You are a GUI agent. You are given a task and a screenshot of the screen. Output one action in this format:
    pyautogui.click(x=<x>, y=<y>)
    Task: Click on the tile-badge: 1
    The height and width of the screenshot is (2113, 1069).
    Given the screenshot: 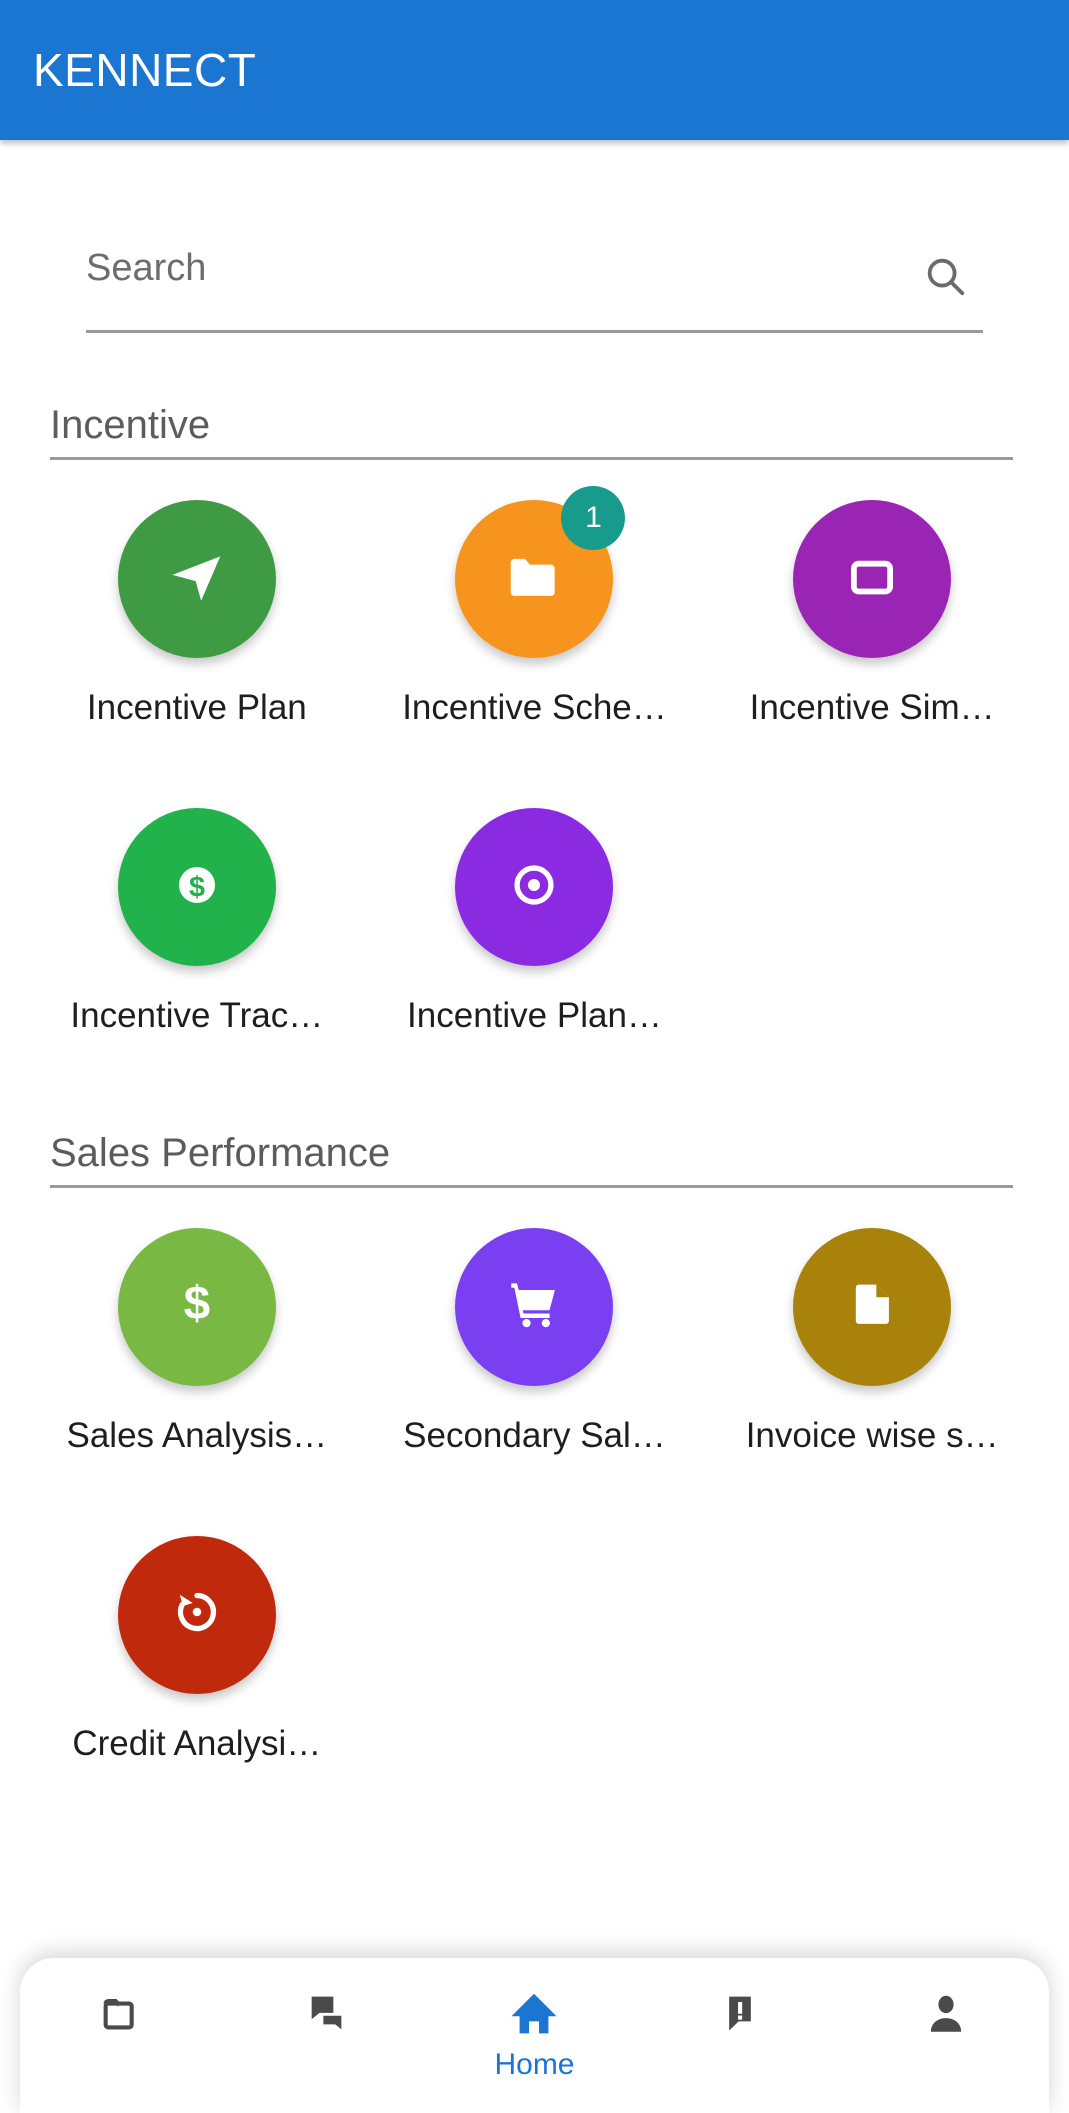 What is the action you would take?
    pyautogui.click(x=593, y=518)
    